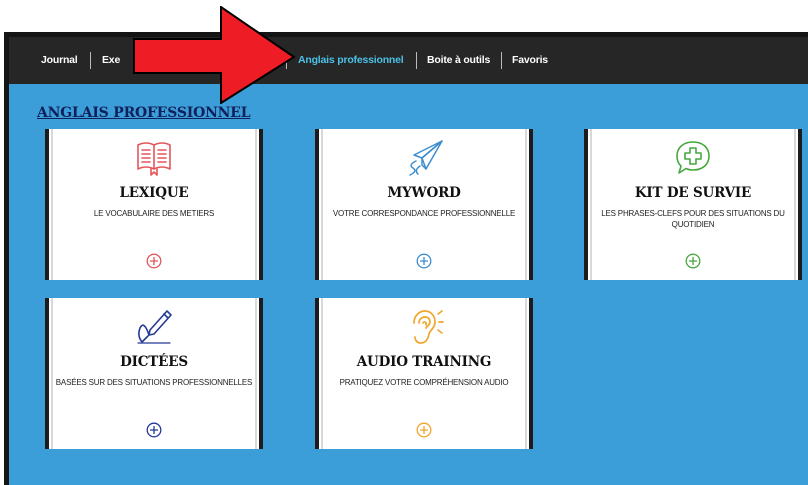 This screenshot has width=808, height=485. What do you see at coordinates (426, 158) in the screenshot?
I see `paper-plane-icon` at bounding box center [426, 158].